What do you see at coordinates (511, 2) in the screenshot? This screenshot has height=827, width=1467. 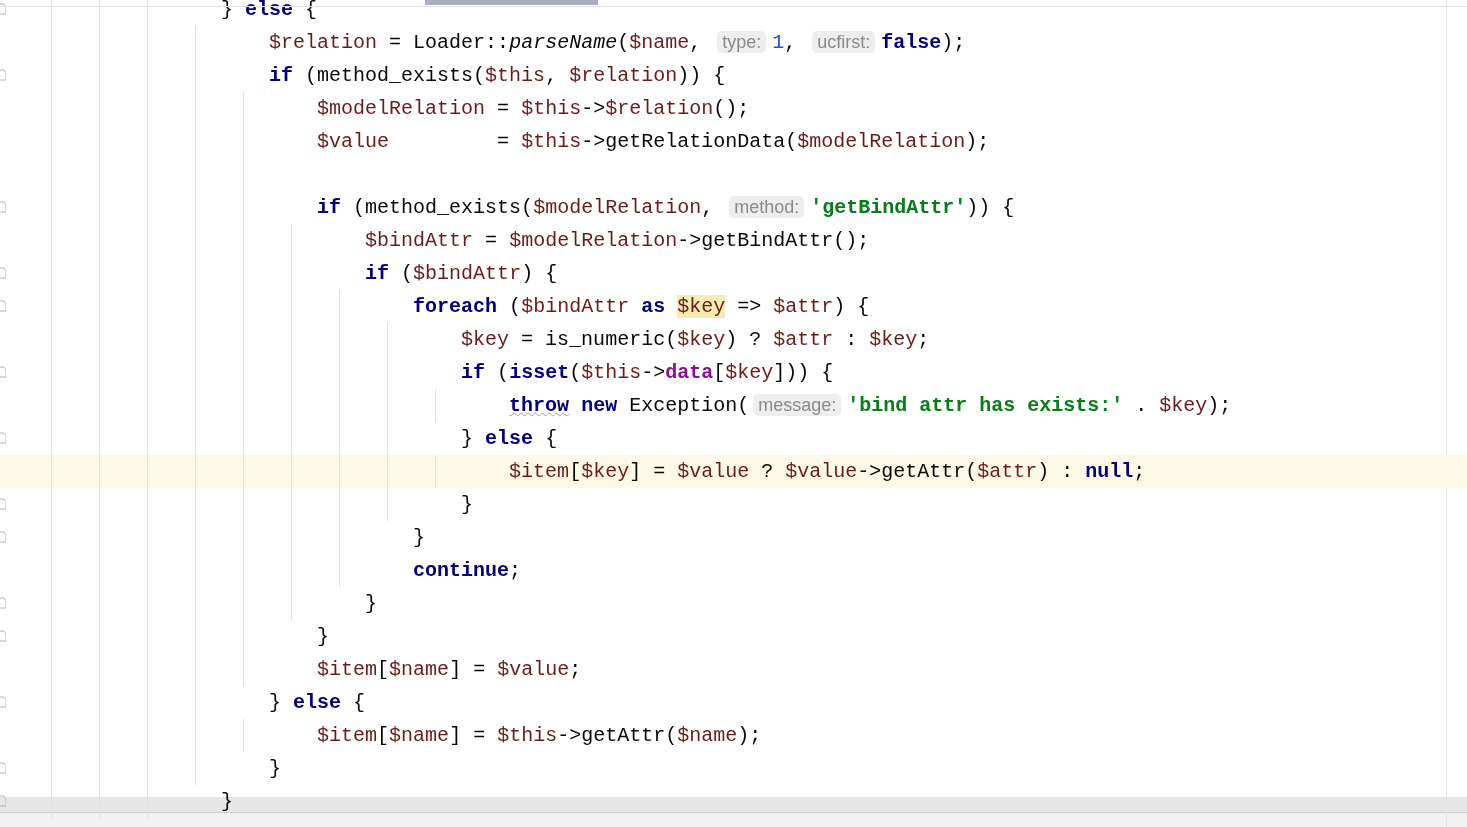 I see `scrollbar-thumb` at bounding box center [511, 2].